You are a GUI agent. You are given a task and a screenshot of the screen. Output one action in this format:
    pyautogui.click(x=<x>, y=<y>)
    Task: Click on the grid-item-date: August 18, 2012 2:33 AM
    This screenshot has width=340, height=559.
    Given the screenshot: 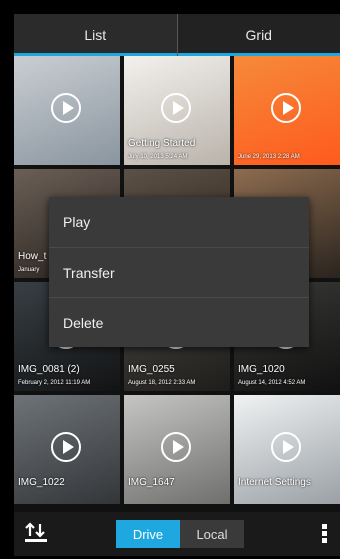 What is the action you would take?
    pyautogui.click(x=162, y=383)
    